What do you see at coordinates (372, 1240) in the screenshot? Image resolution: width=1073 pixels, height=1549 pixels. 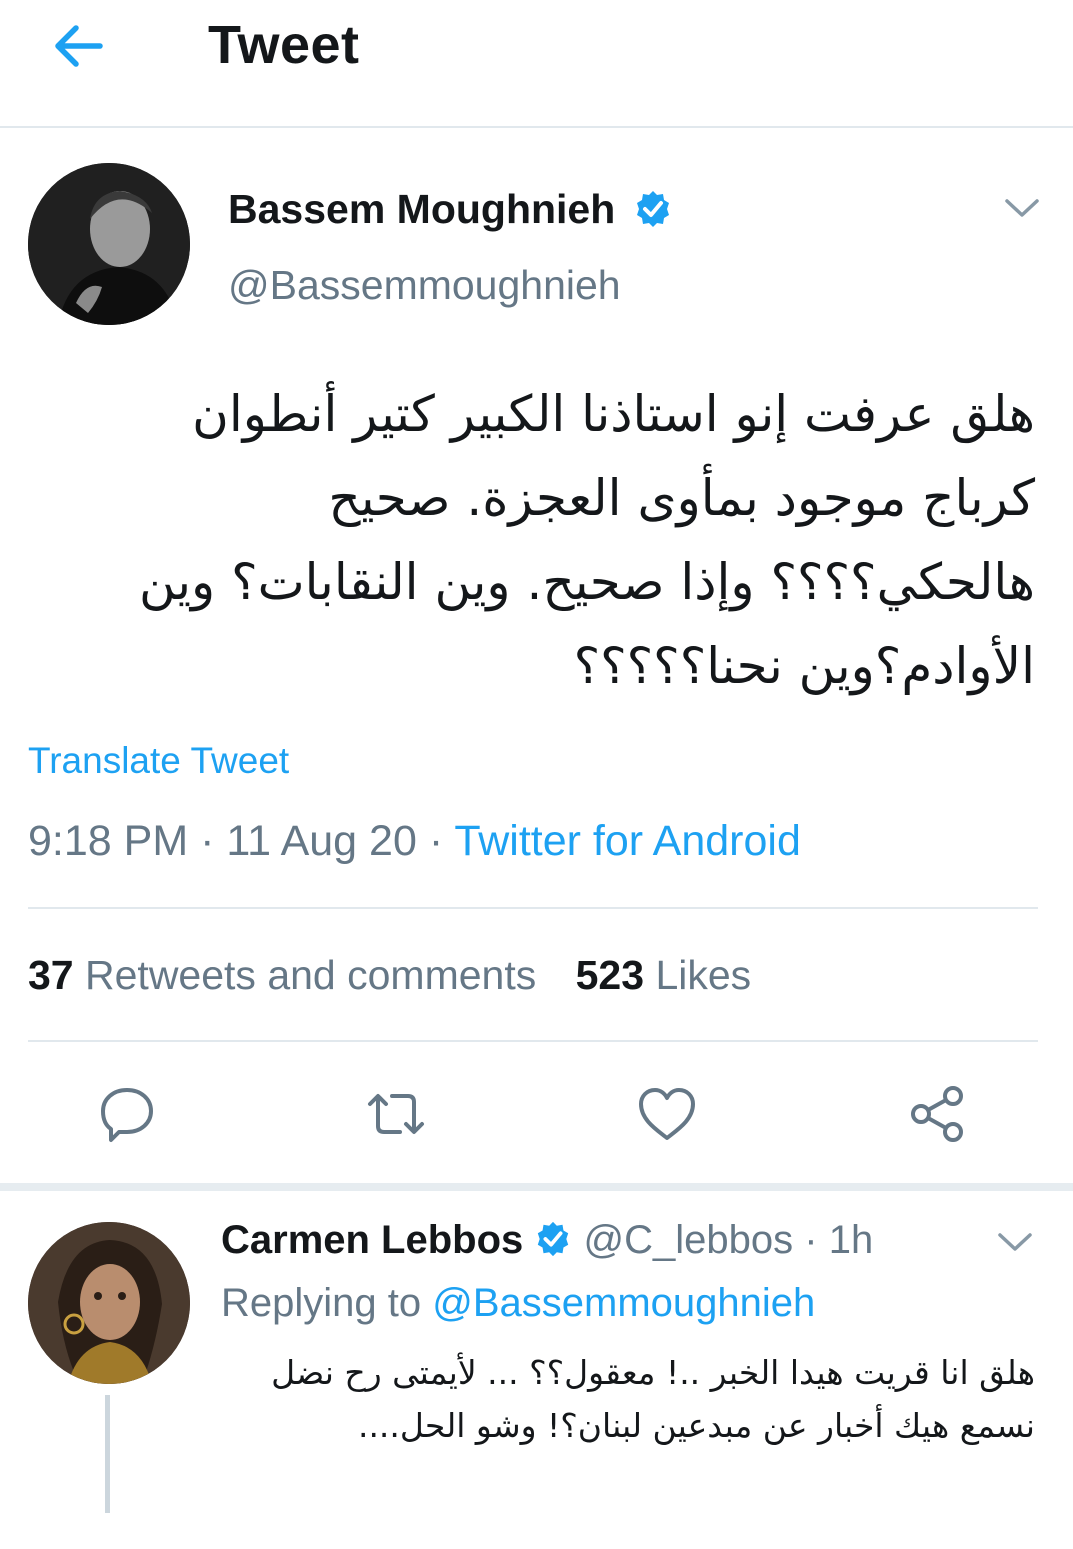 I see `reply-author-name: Carmen Lebbos` at bounding box center [372, 1240].